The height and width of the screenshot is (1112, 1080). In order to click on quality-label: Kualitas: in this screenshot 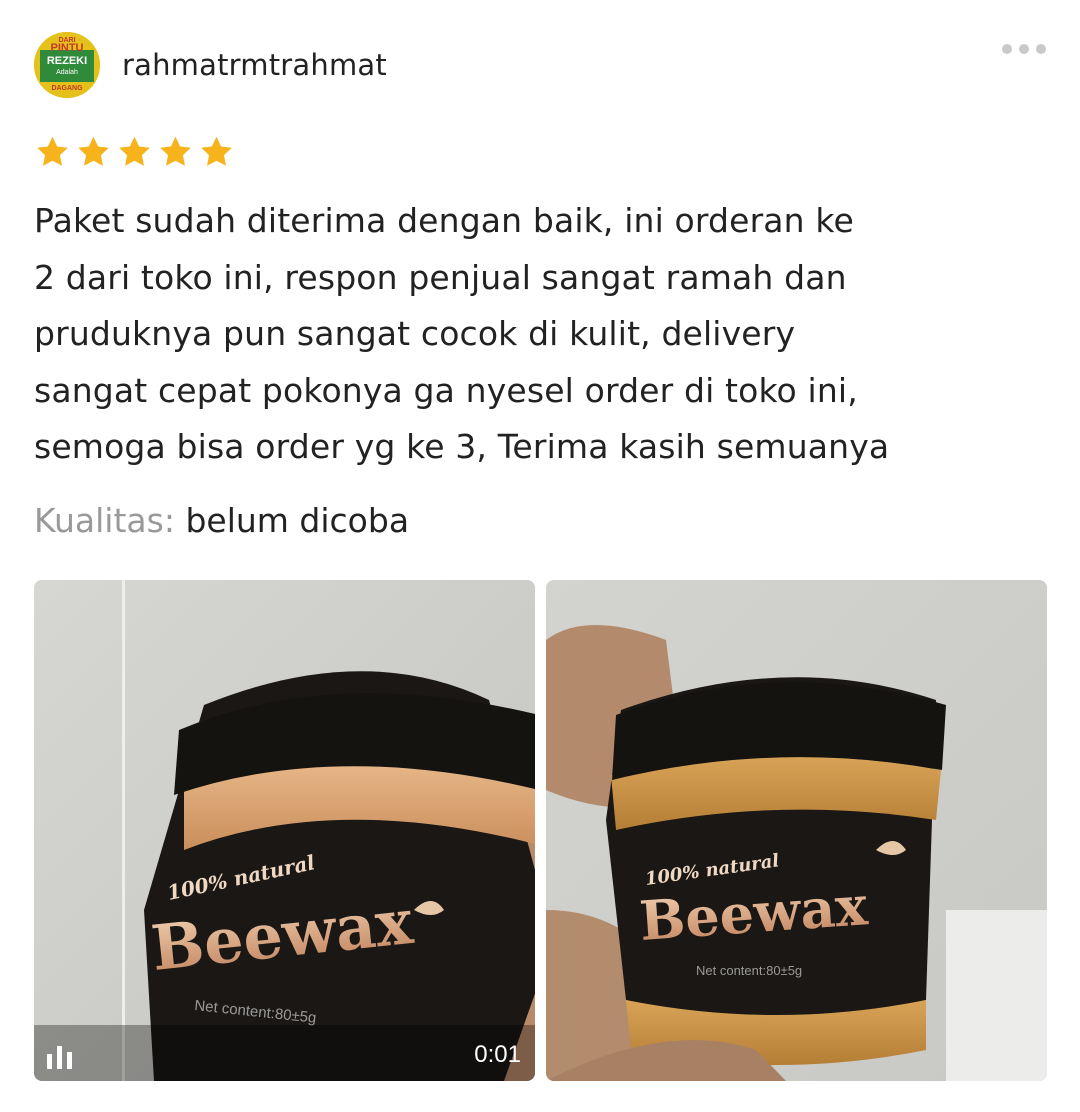, I will do `click(104, 520)`.